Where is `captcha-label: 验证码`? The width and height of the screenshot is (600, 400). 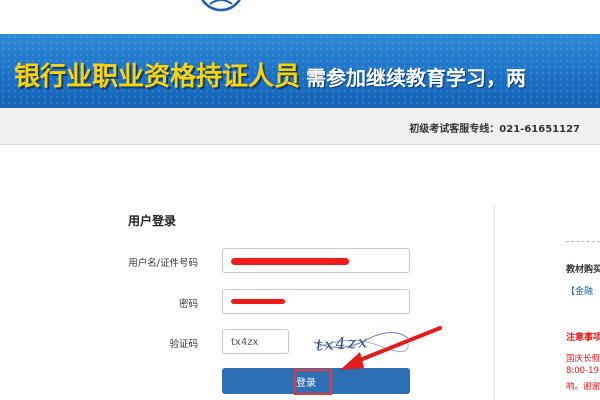
captcha-label: 验证码 is located at coordinates (183, 344).